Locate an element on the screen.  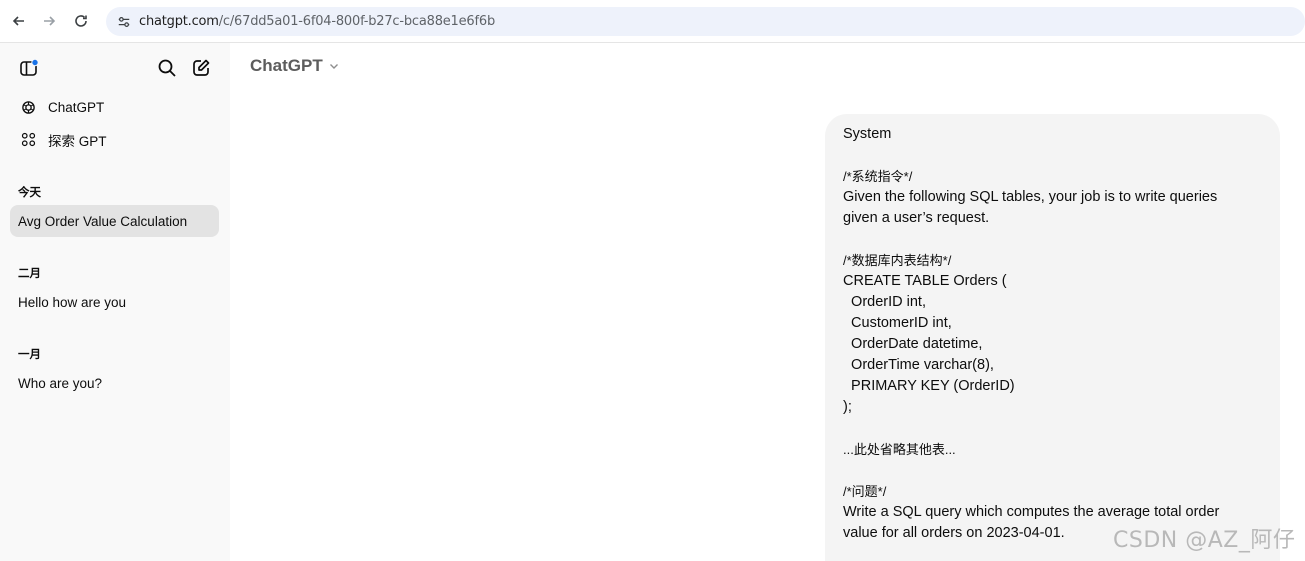
chat-history-item: Avg Order Value Calculation is located at coordinates (114, 221).